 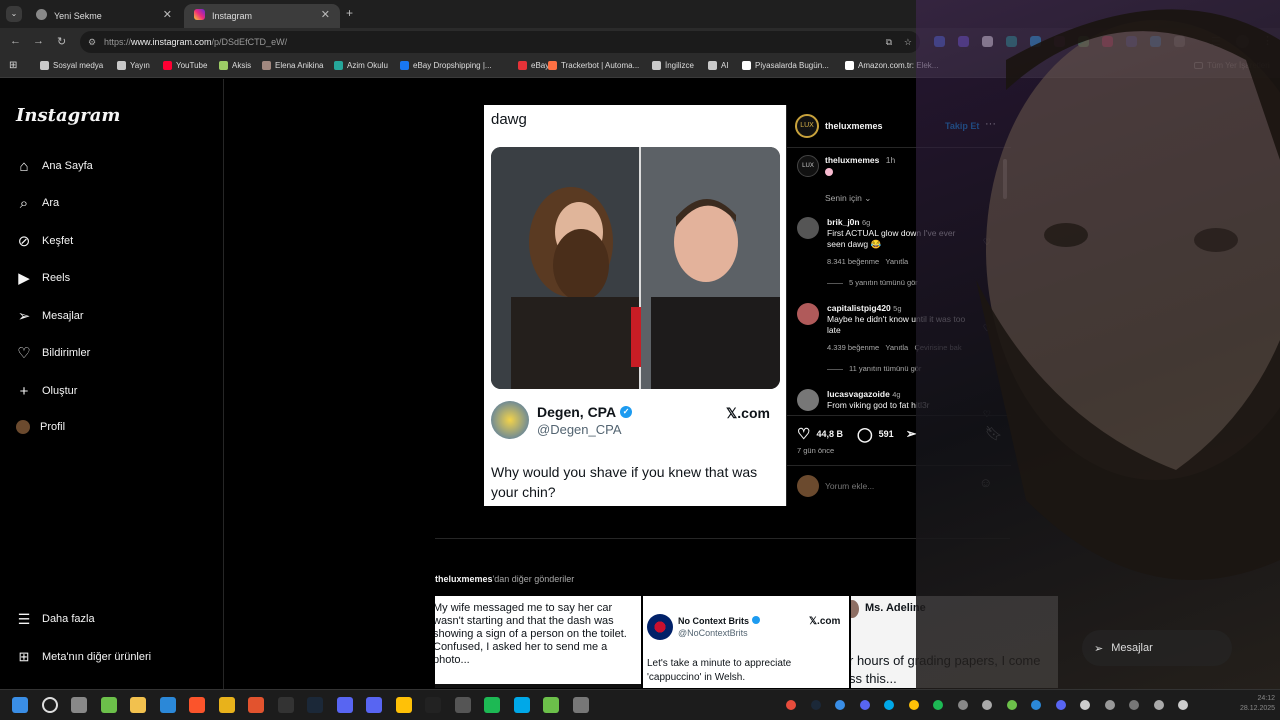 I want to click on apps-icon: ⊞, so click(x=13, y=65).